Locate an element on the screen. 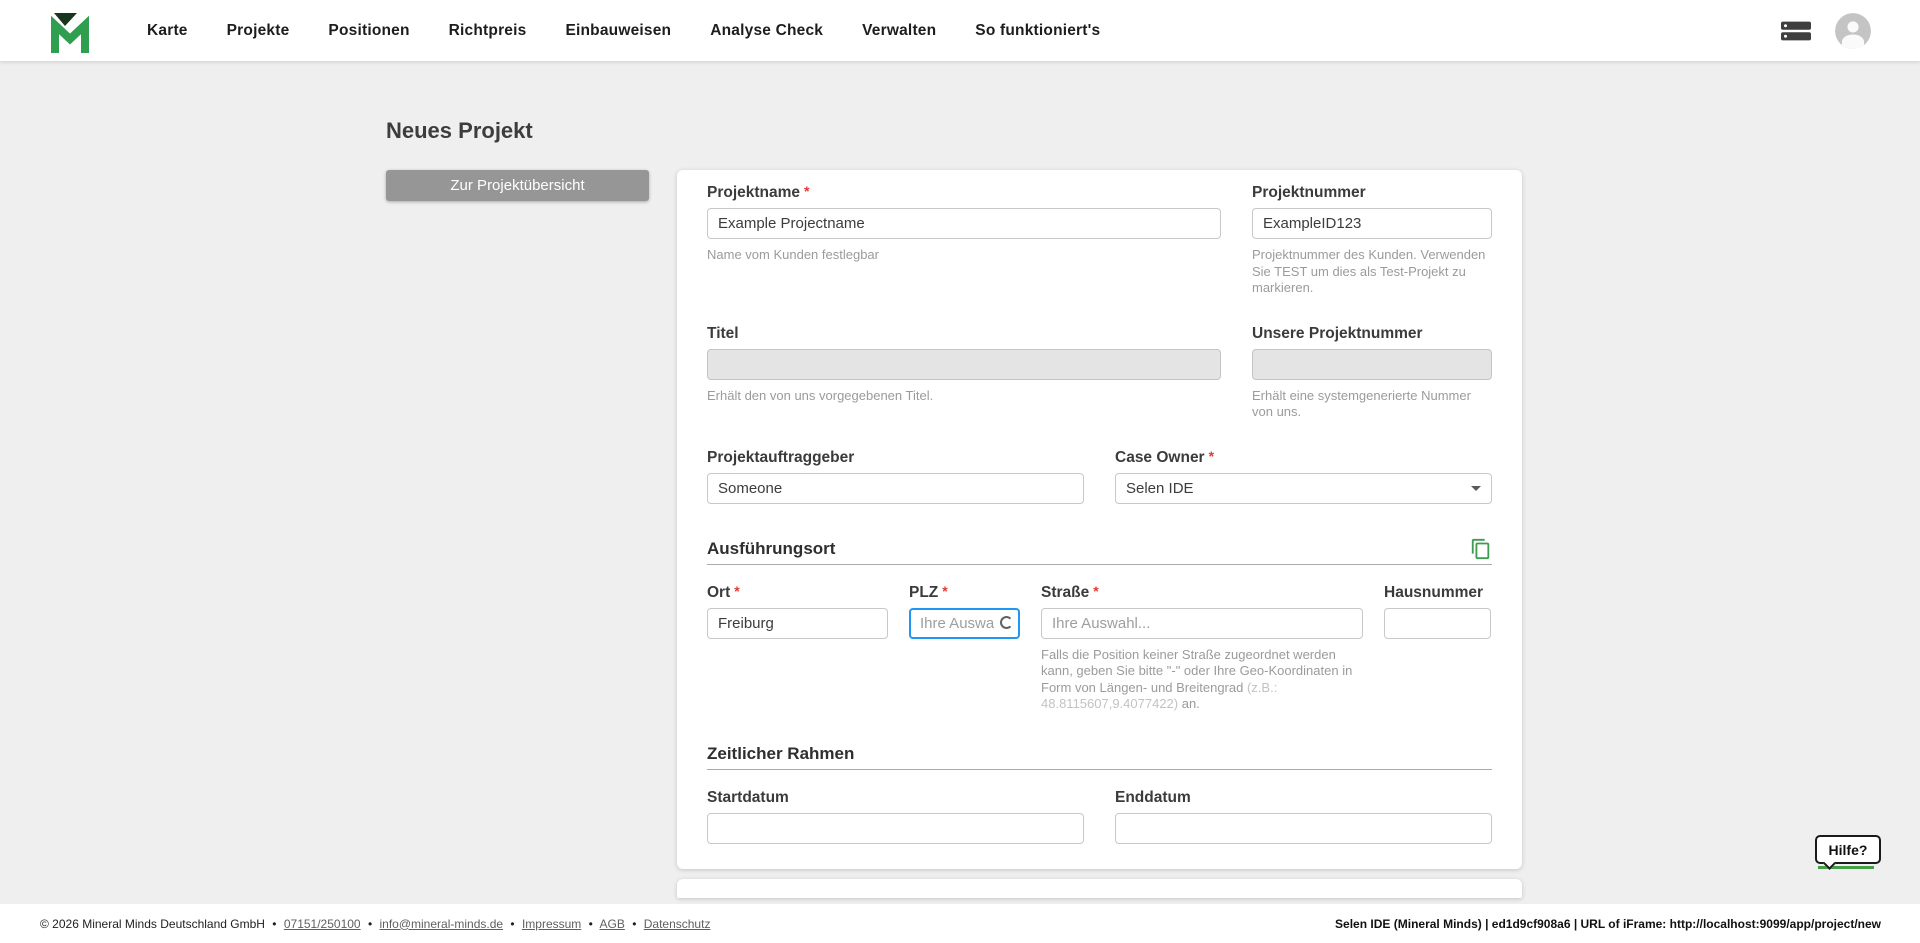  zeitlicher-rahmen-section-header: Zeitlicher Rahmen is located at coordinates (1099, 754).